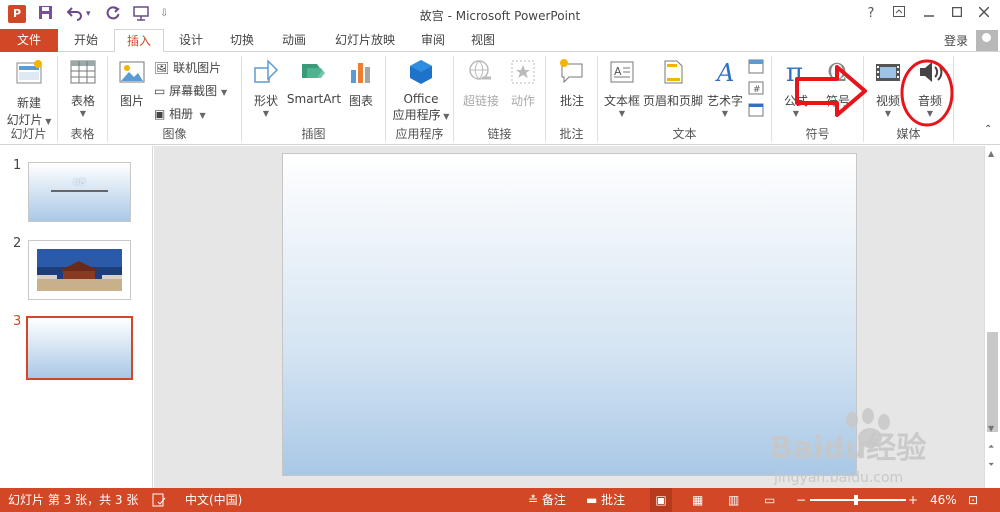 The height and width of the screenshot is (512, 1000). I want to click on tab-file: 文件, so click(29, 40).